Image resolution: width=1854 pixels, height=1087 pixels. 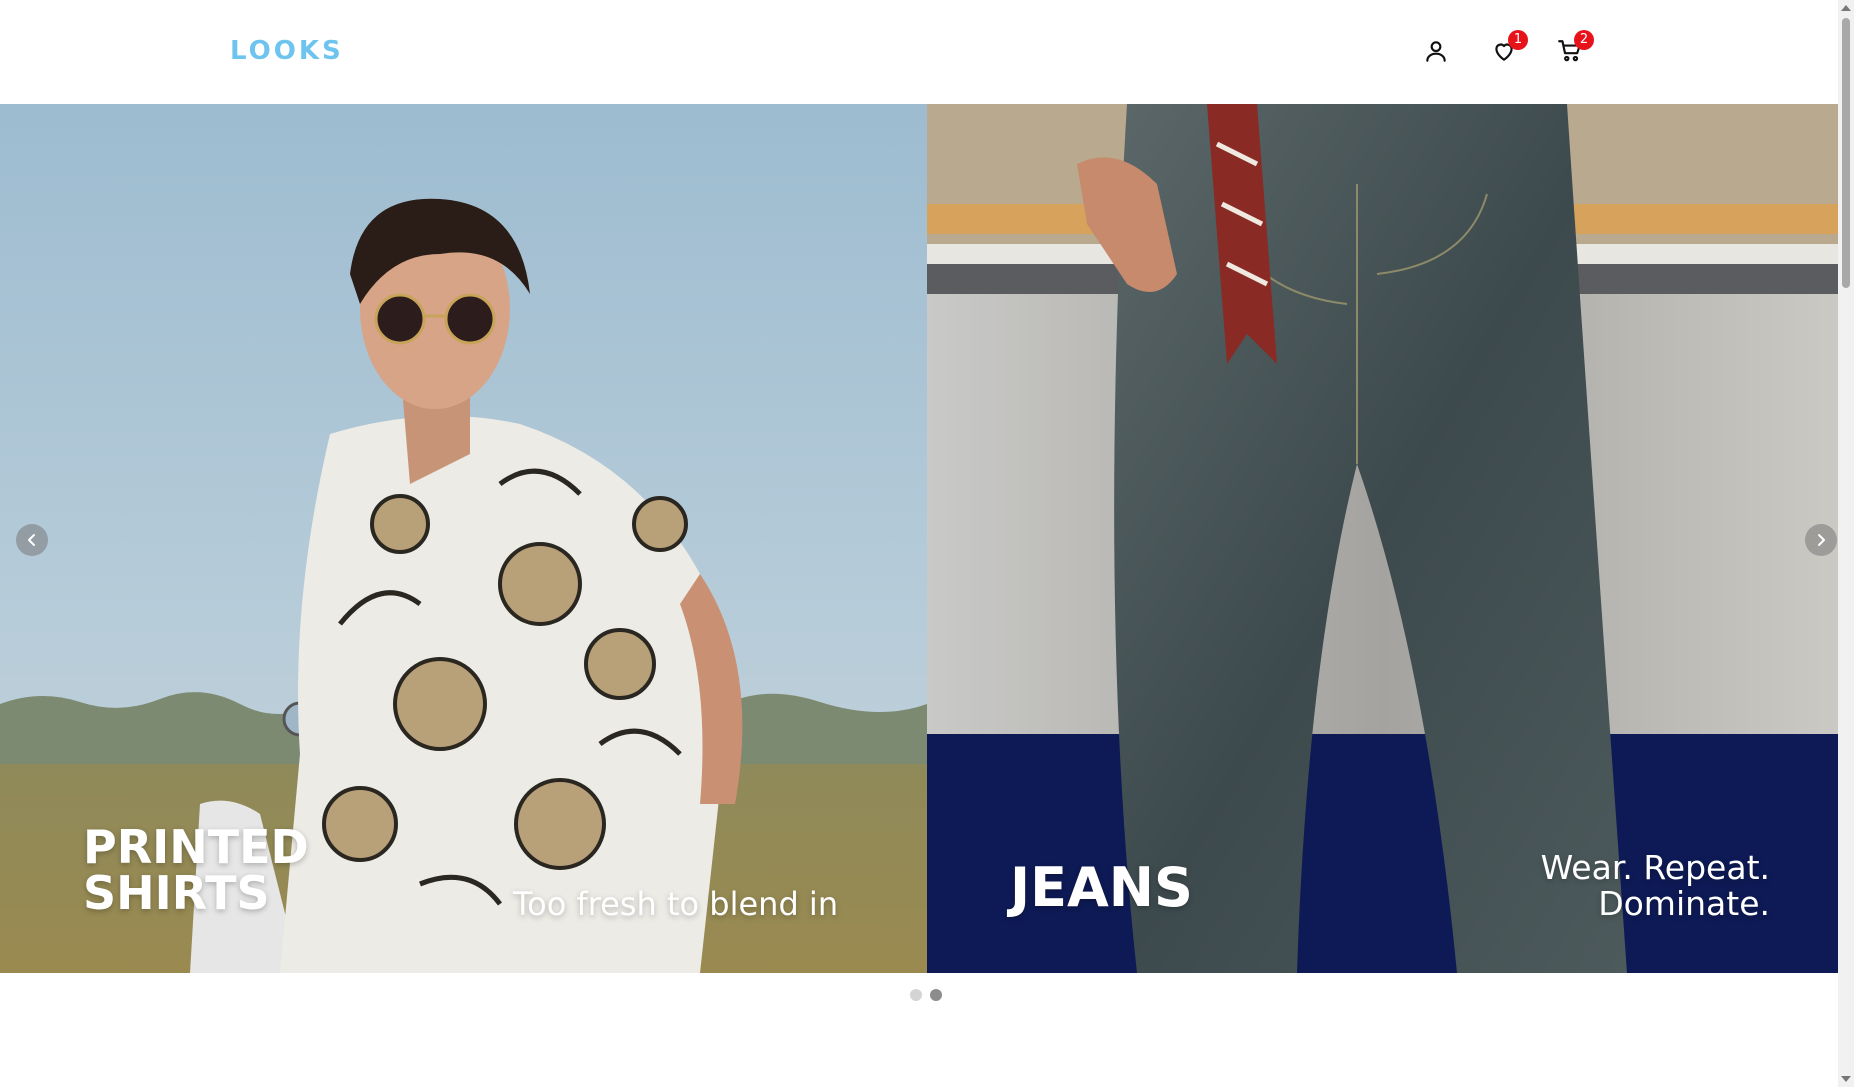 I want to click on slide-title: PRINTED SHIRTS, so click(x=196, y=870).